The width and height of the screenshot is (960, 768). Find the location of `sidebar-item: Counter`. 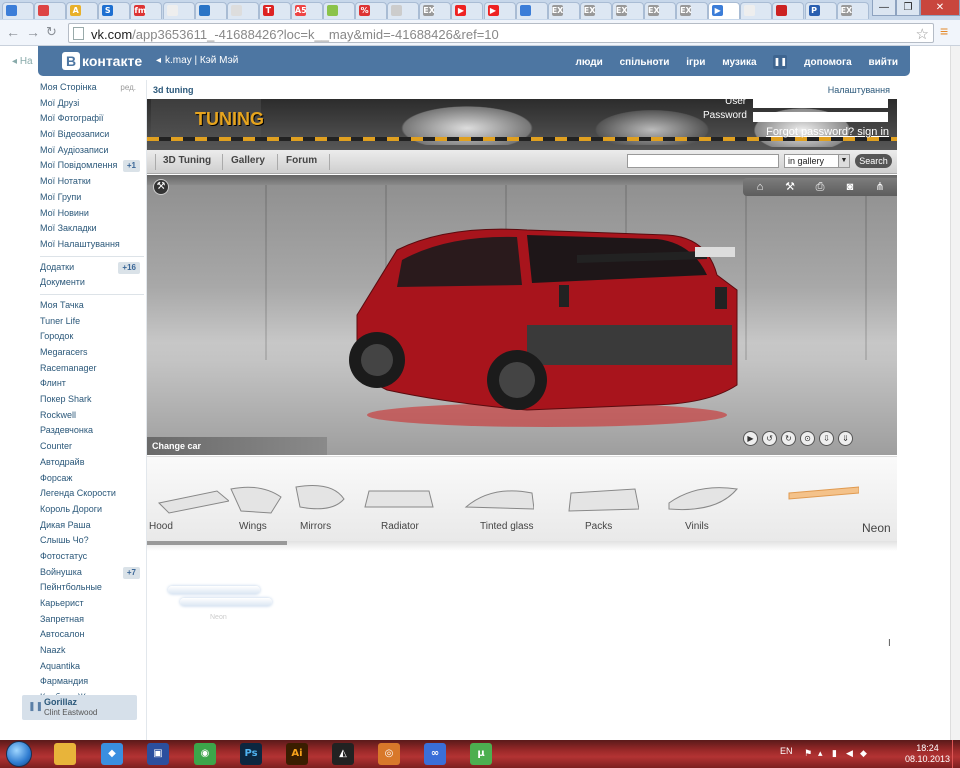

sidebar-item: Counter is located at coordinates (92, 447).